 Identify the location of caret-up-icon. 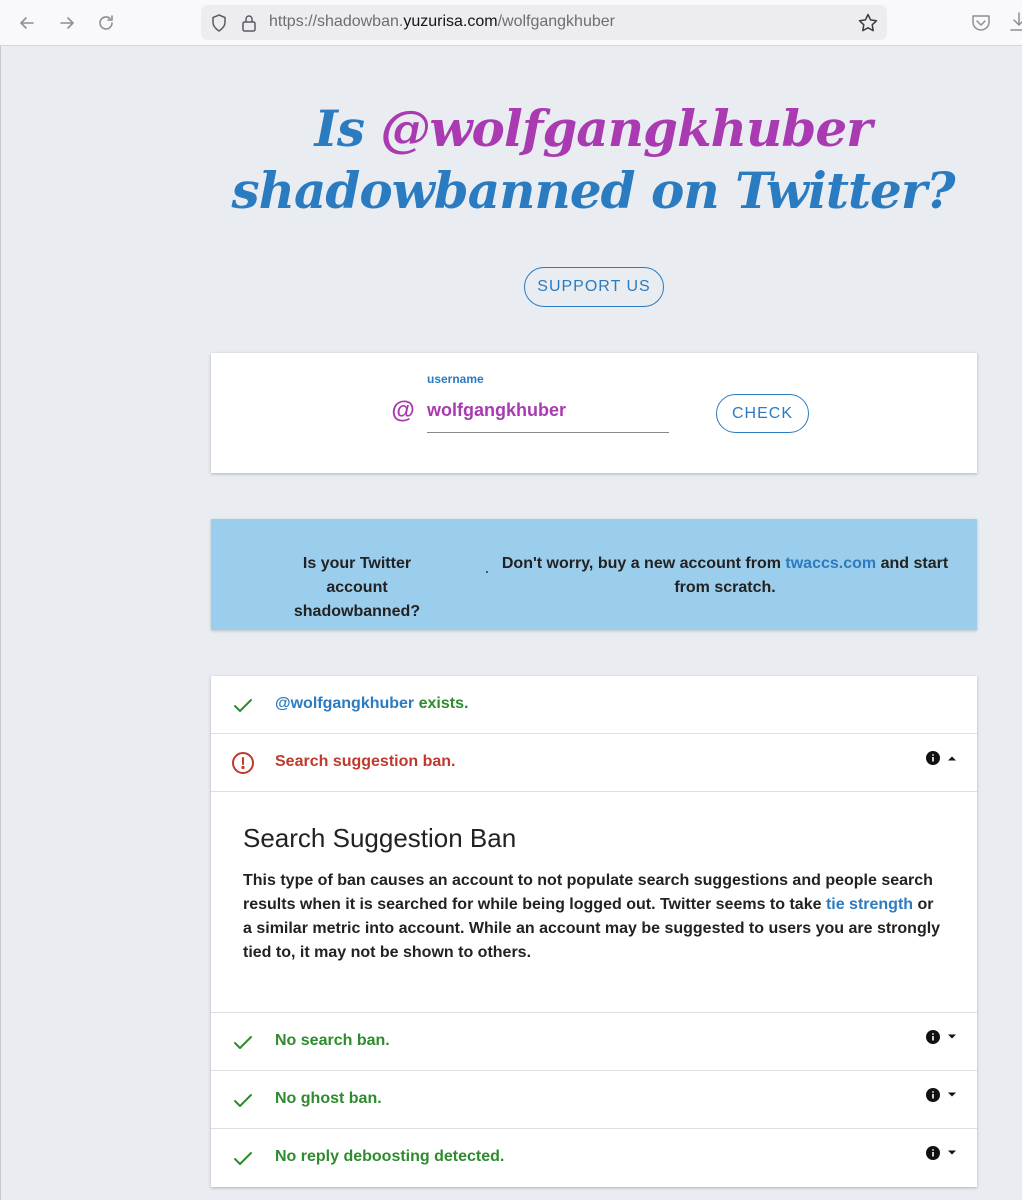
(952, 758).